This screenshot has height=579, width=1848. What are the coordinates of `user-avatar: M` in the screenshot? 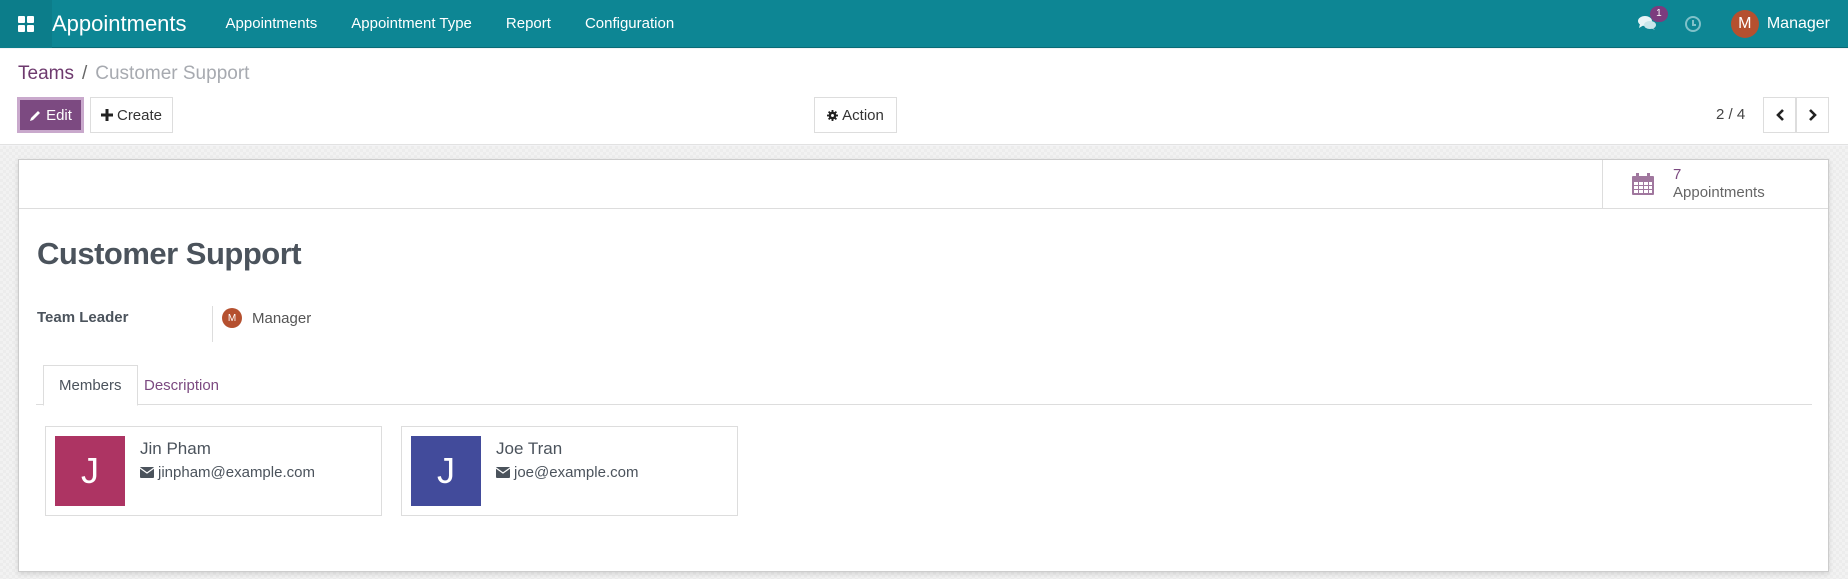 It's located at (1744, 24).